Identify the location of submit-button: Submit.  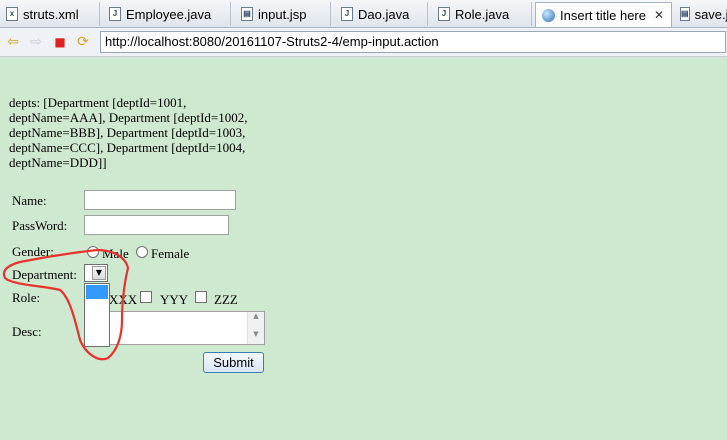
(233, 362).